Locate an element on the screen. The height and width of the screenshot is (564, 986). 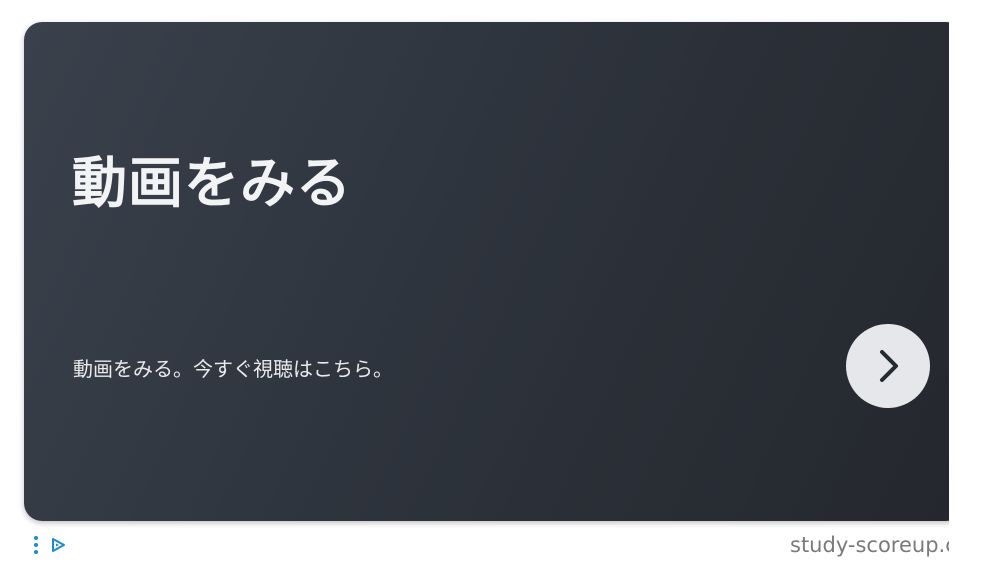
advertiser-domain: study-scoreup.c is located at coordinates (869, 545).